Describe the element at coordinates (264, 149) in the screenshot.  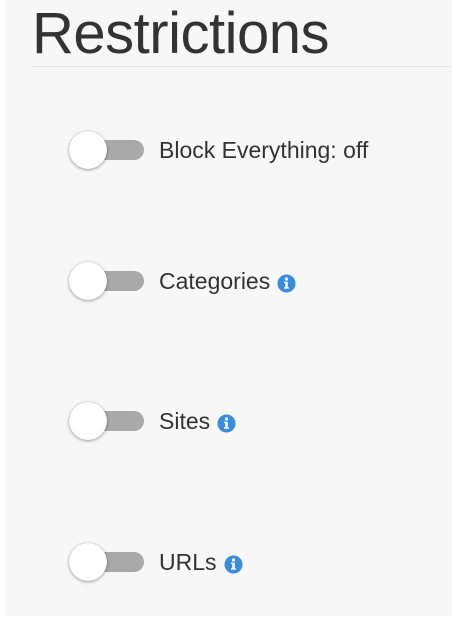
I see `block-everything-label: Block Everything: off` at that location.